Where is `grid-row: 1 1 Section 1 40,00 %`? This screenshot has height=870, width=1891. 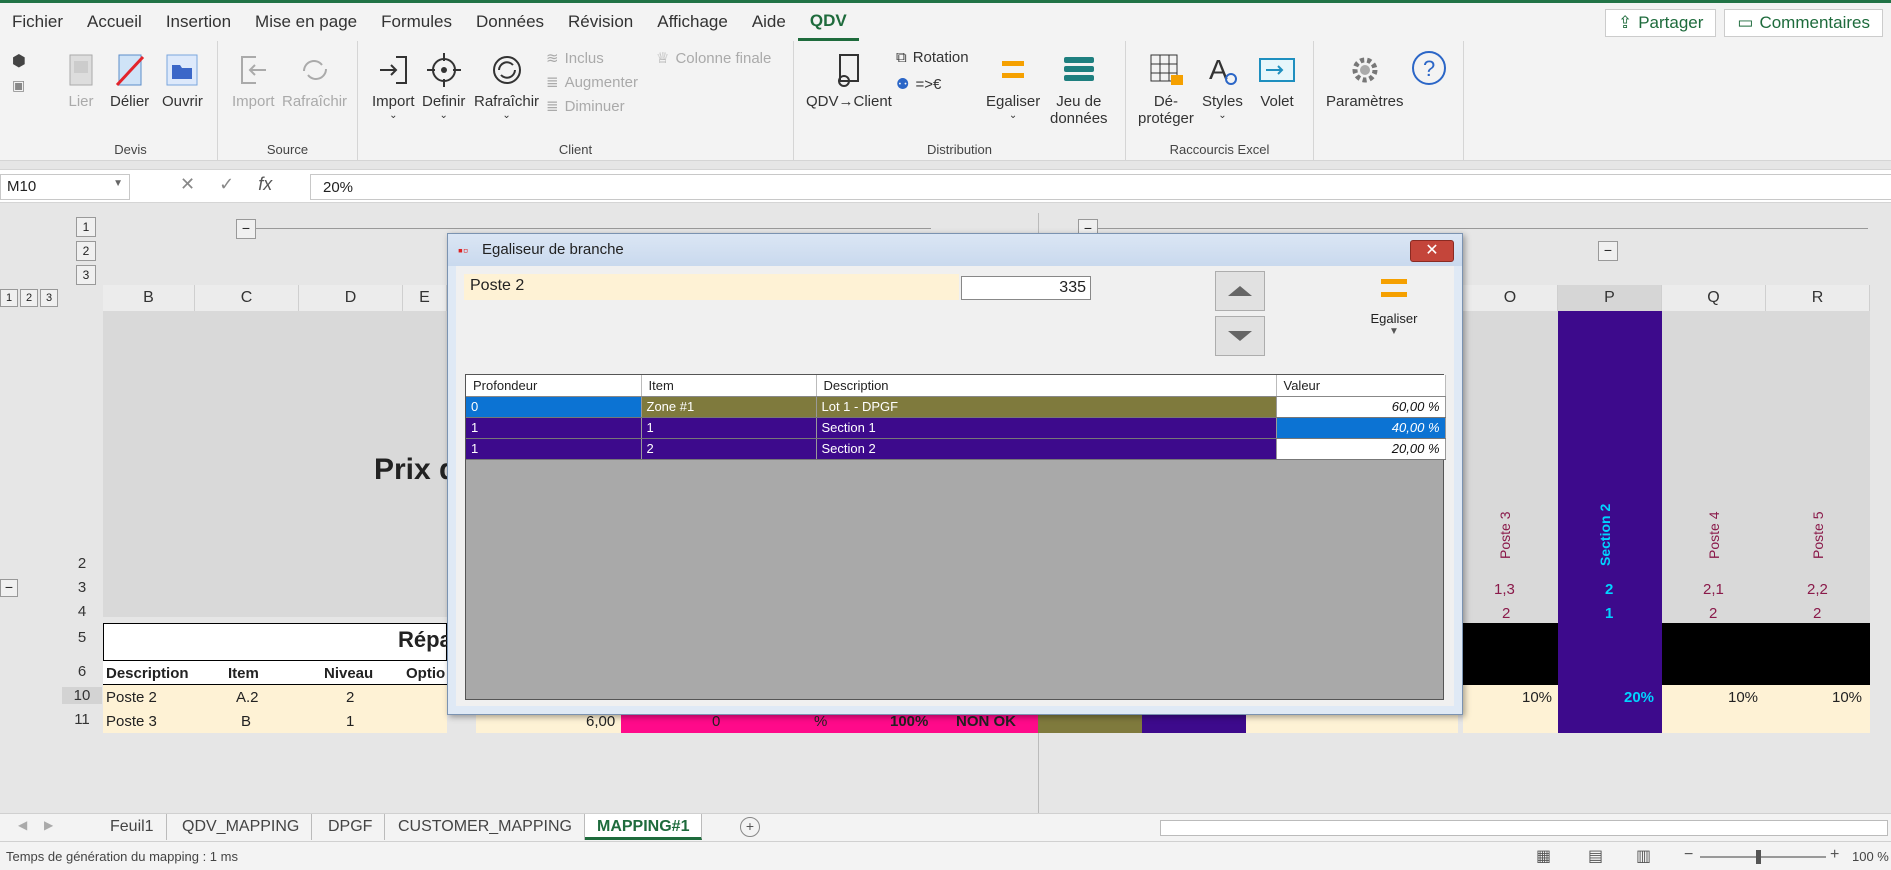
grid-row: 1 1 Section 1 40,00 % is located at coordinates (956, 428).